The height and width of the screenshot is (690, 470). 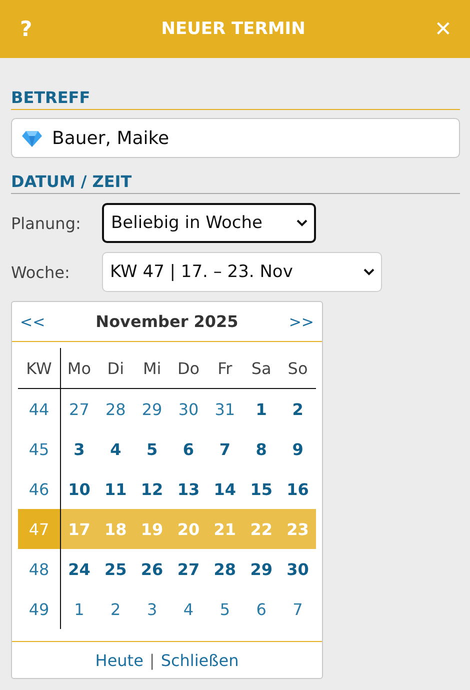 I want to click on calendar-day: 9, so click(x=298, y=449).